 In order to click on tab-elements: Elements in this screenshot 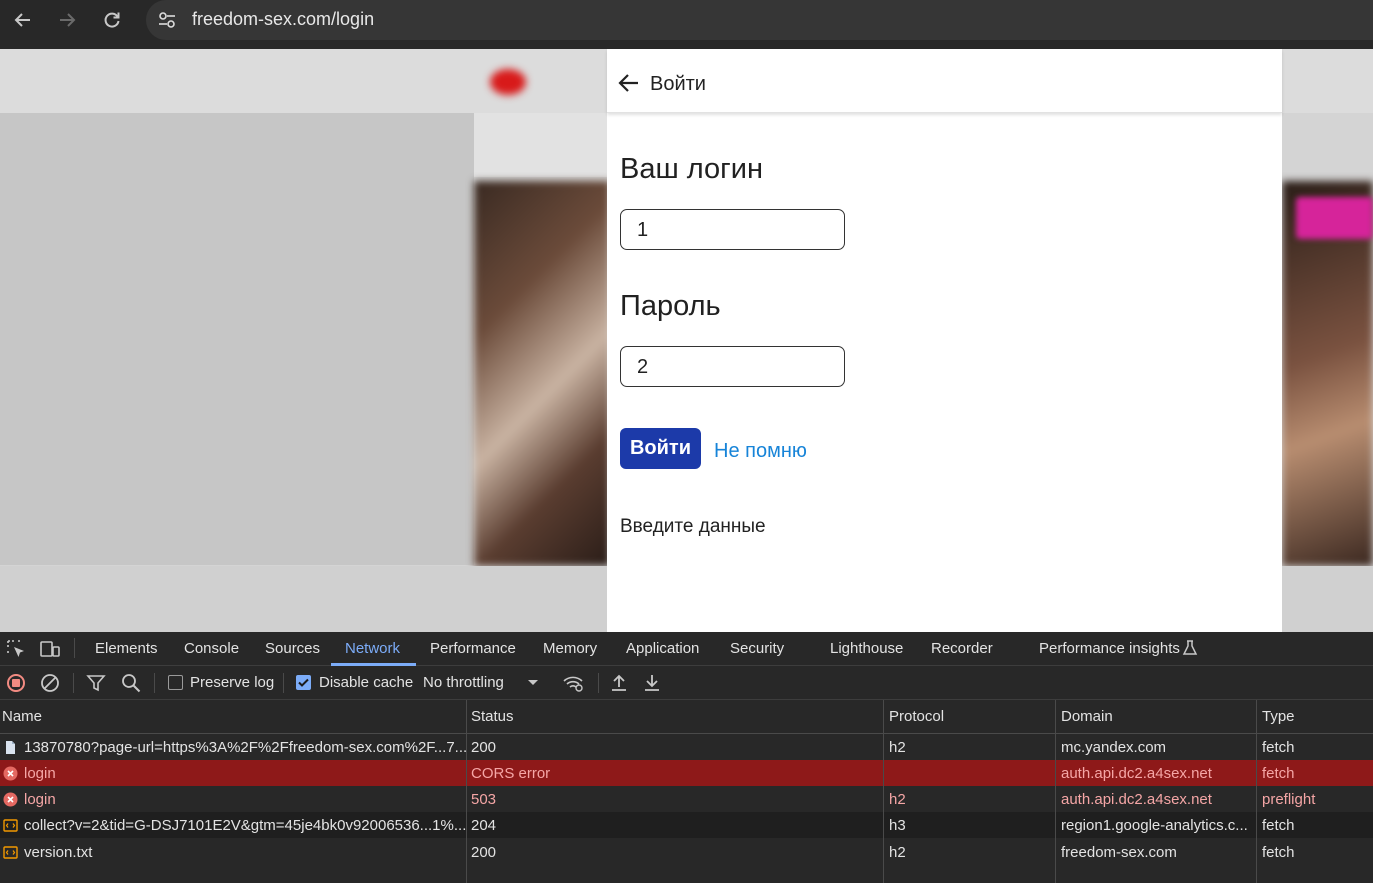, I will do `click(126, 648)`.